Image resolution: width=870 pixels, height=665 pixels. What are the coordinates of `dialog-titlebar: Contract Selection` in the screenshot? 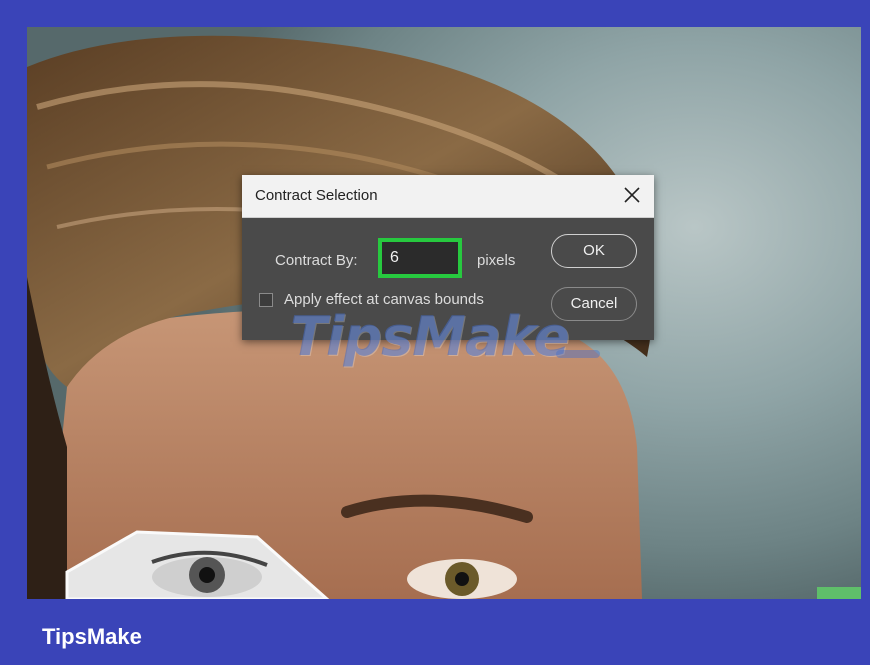 It's located at (448, 196).